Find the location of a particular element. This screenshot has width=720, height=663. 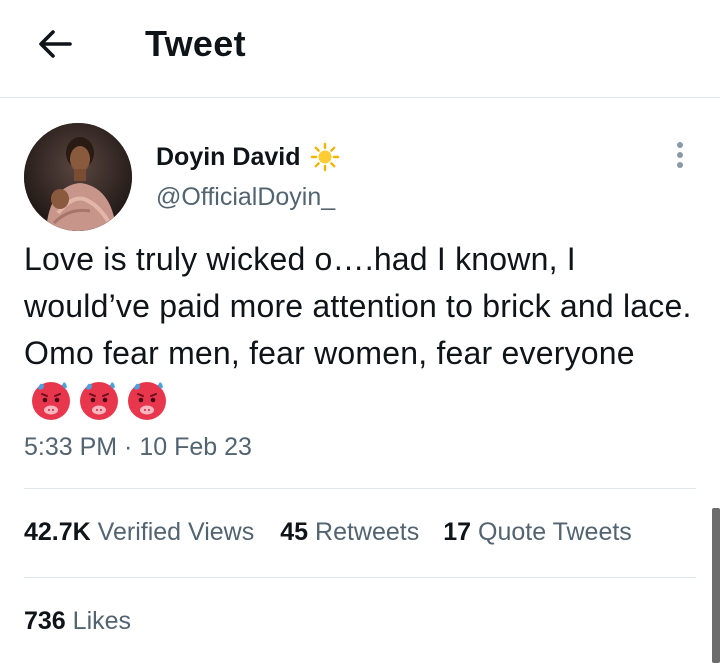

arrow-left-icon is located at coordinates (55, 44).